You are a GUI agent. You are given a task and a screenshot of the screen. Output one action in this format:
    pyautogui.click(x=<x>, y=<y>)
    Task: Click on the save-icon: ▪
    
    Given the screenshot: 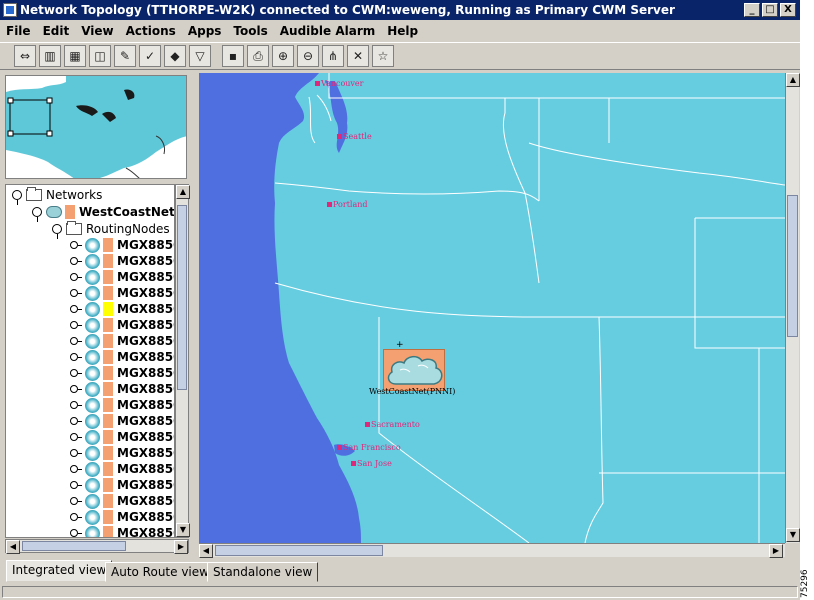 What is the action you would take?
    pyautogui.click(x=233, y=56)
    